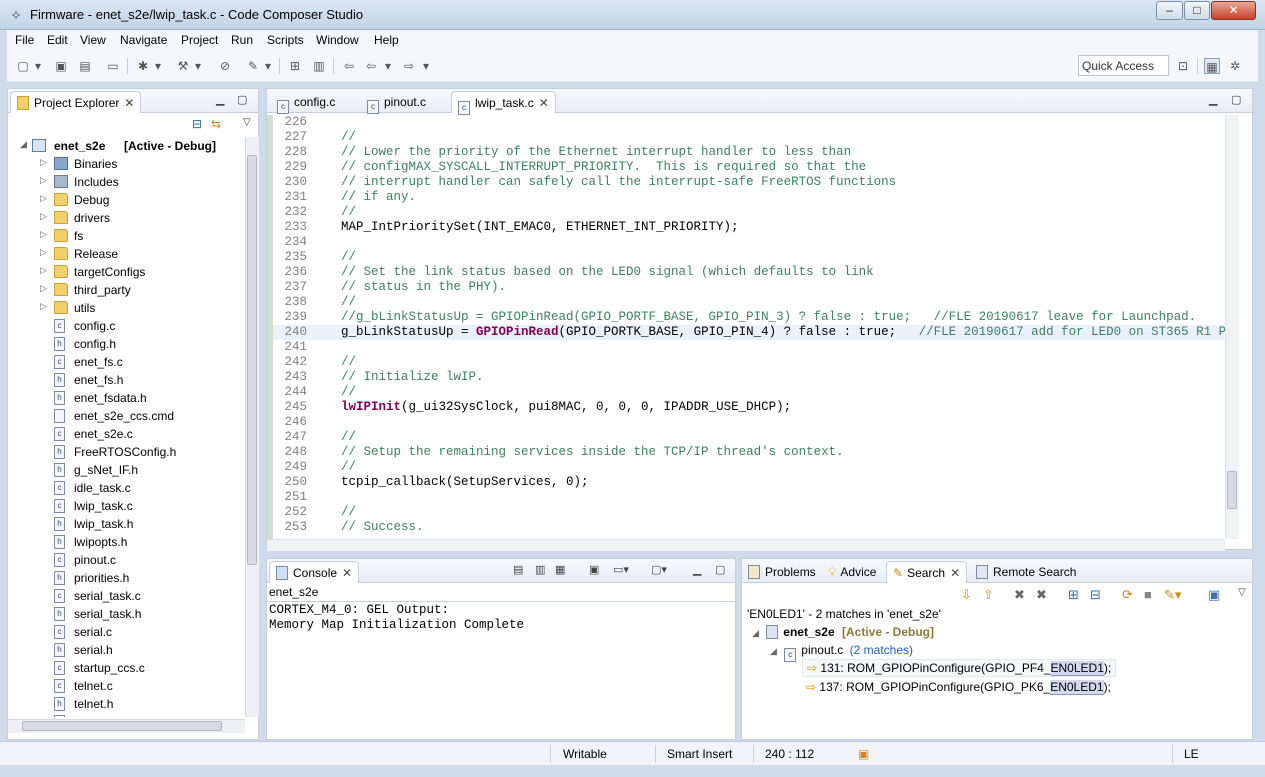 The image size is (1265, 777). I want to click on code-line: 234, so click(748, 242).